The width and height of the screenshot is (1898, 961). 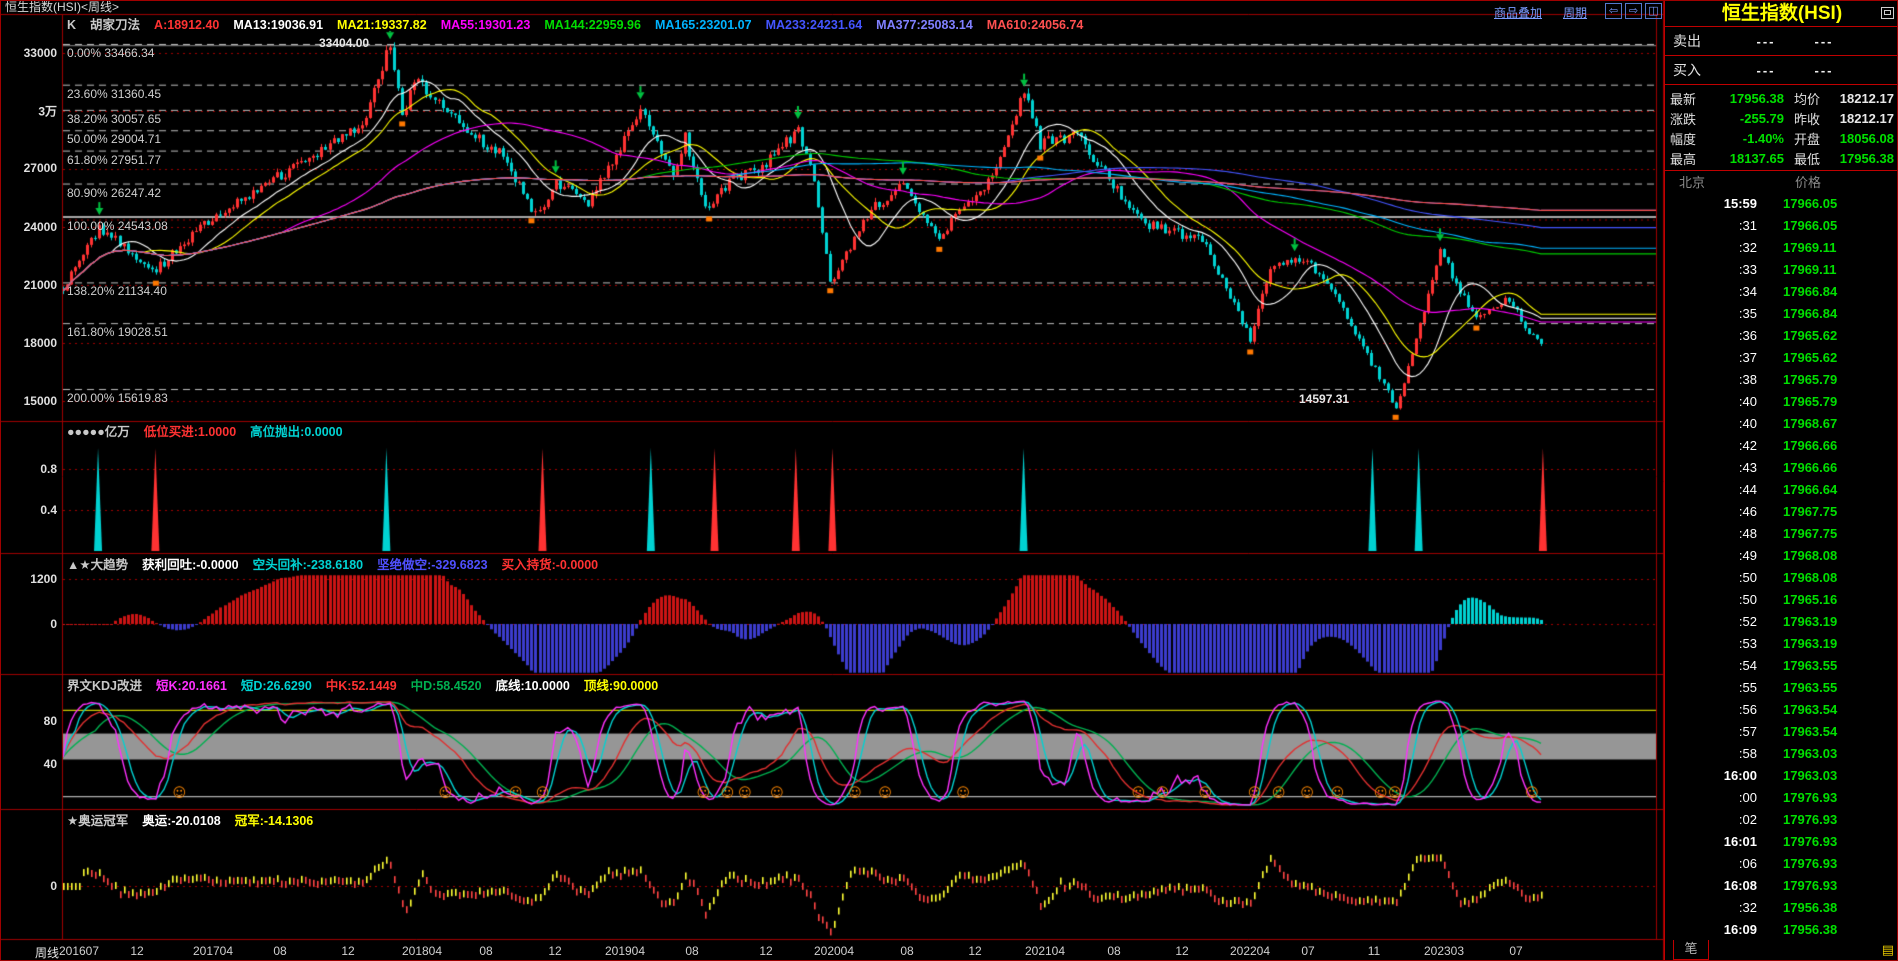 What do you see at coordinates (1781, 885) in the screenshot?
I see `tape-row: 16:08 17976.93` at bounding box center [1781, 885].